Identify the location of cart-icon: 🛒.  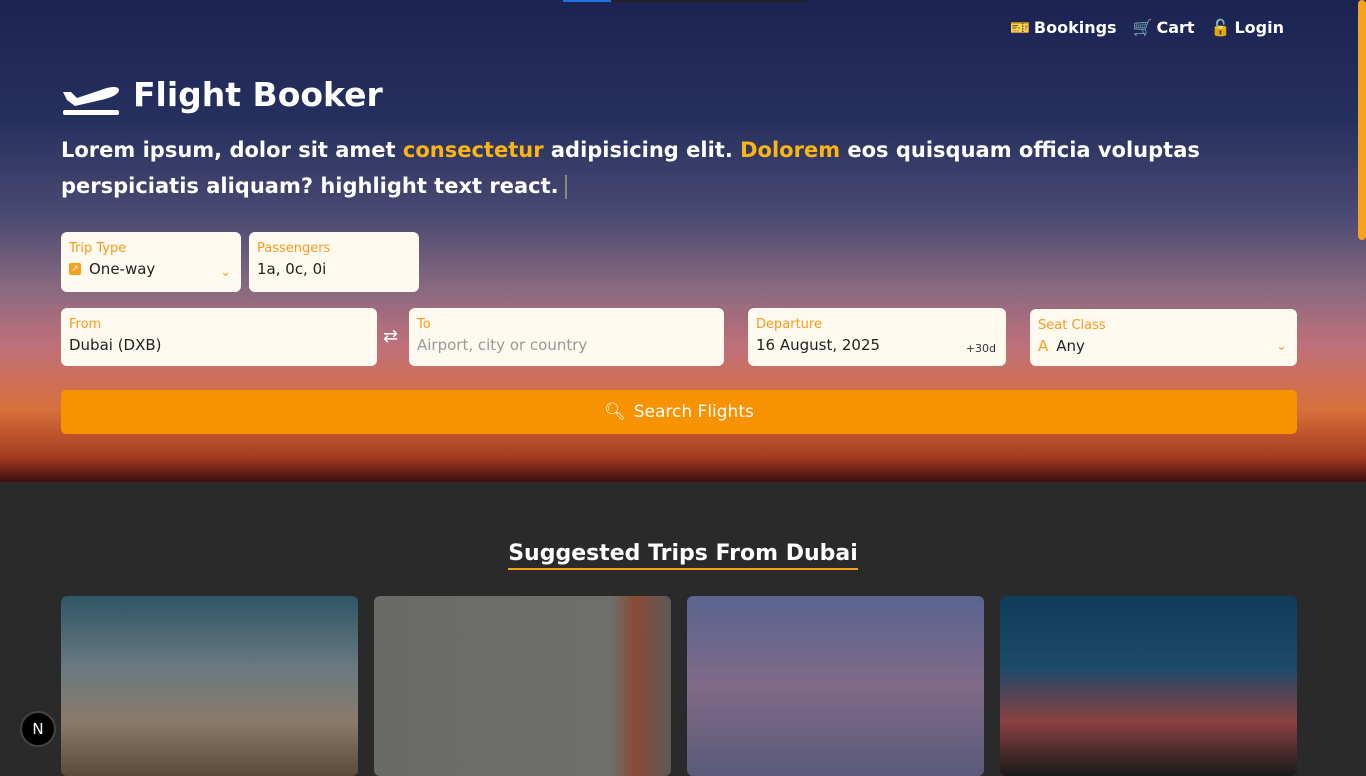
(1142, 27).